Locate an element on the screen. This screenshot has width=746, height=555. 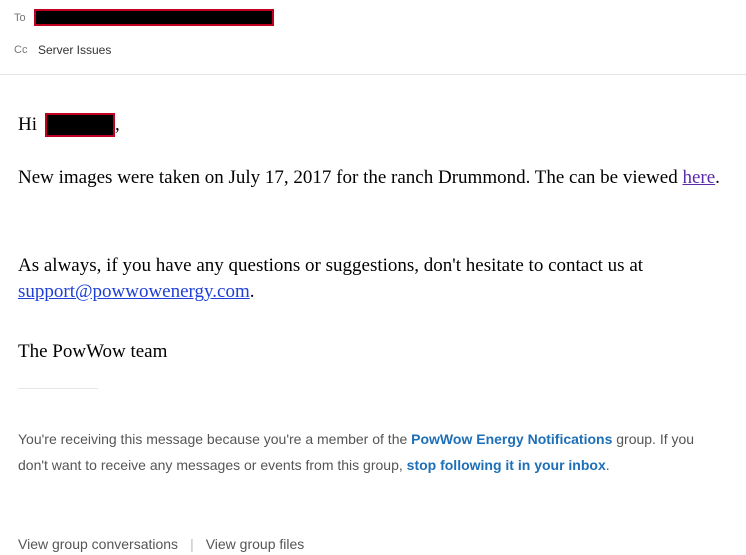
group-link: PowWow Energy Notifications is located at coordinates (511, 439).